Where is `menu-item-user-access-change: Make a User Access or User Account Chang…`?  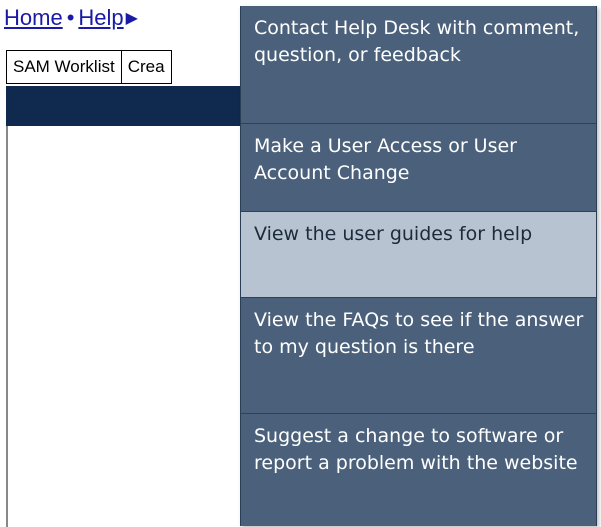 menu-item-user-access-change: Make a User Access or User Account Chang… is located at coordinates (418, 168).